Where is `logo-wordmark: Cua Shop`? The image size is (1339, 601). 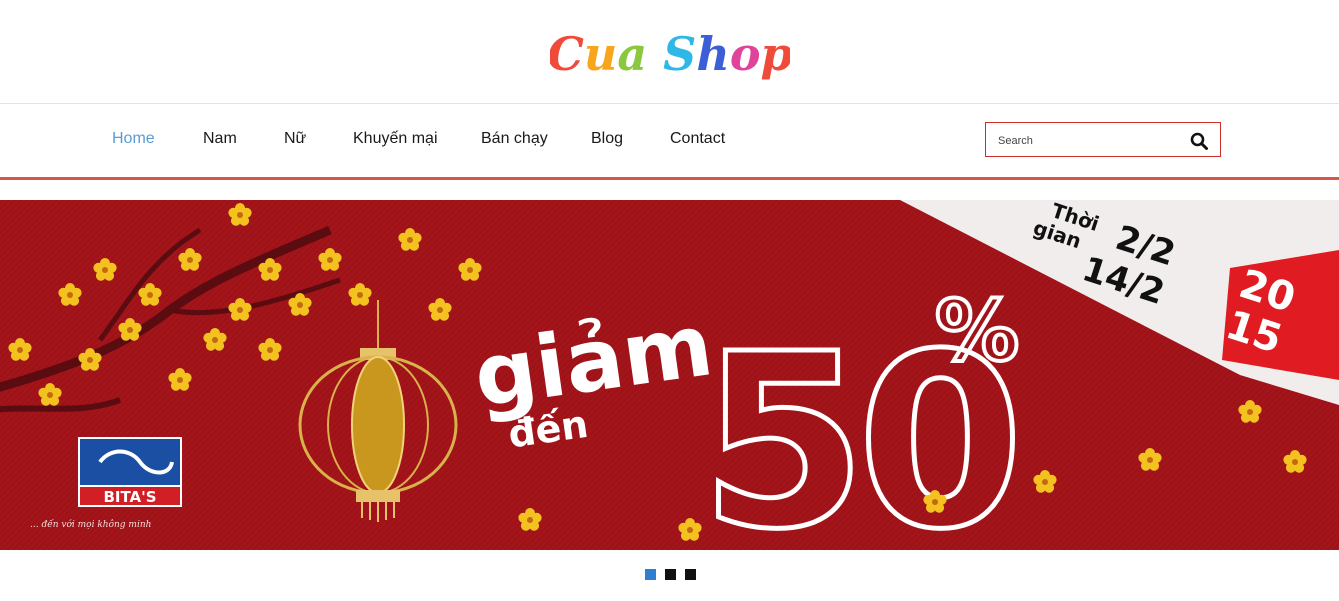
logo-wordmark: Cua Shop is located at coordinates (670, 54).